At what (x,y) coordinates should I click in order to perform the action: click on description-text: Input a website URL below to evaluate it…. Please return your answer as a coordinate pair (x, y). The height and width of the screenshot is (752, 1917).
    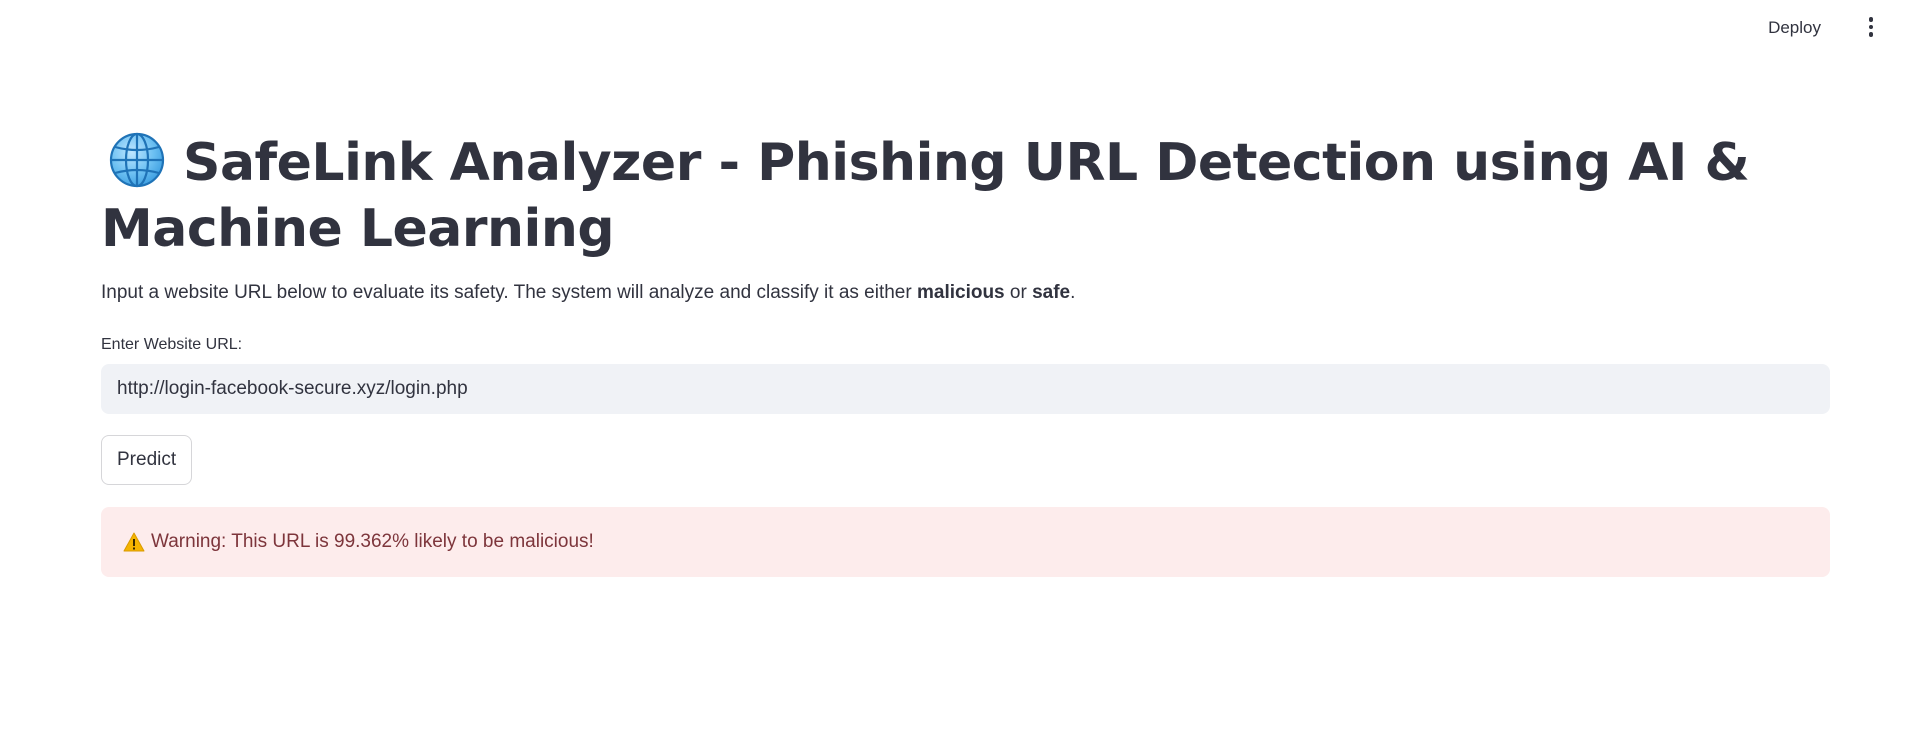
    Looking at the image, I should click on (965, 293).